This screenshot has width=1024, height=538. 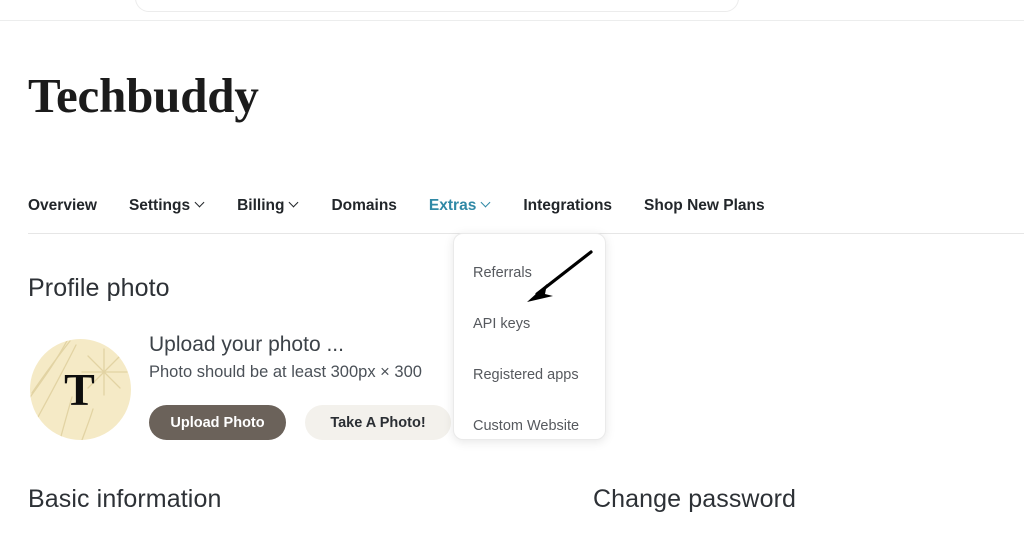 I want to click on dropdown-item-custom-website: Custom Website, so click(x=529, y=426).